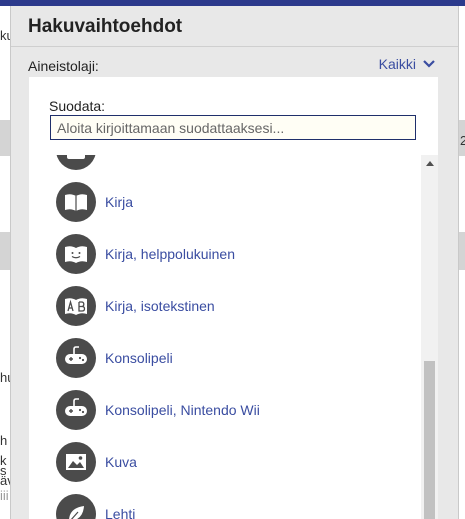 Image resolution: width=465 pixels, height=519 pixels. I want to click on format-option-lehti: Lehti, so click(224, 503).